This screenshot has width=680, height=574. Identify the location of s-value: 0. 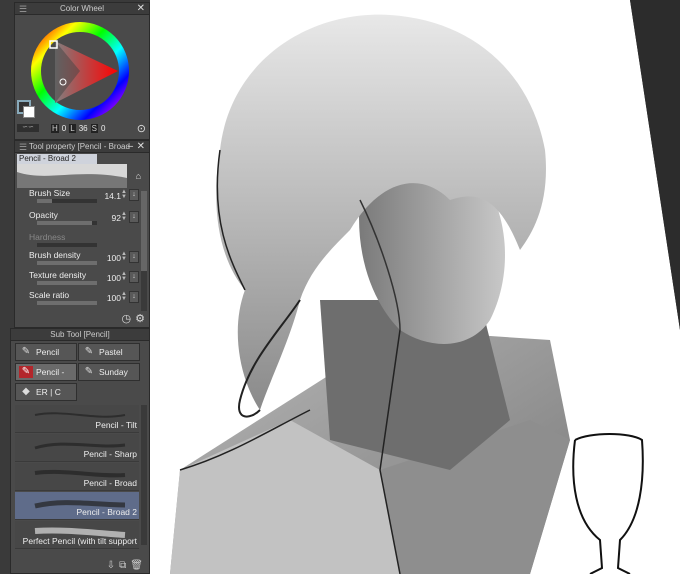
(103, 128).